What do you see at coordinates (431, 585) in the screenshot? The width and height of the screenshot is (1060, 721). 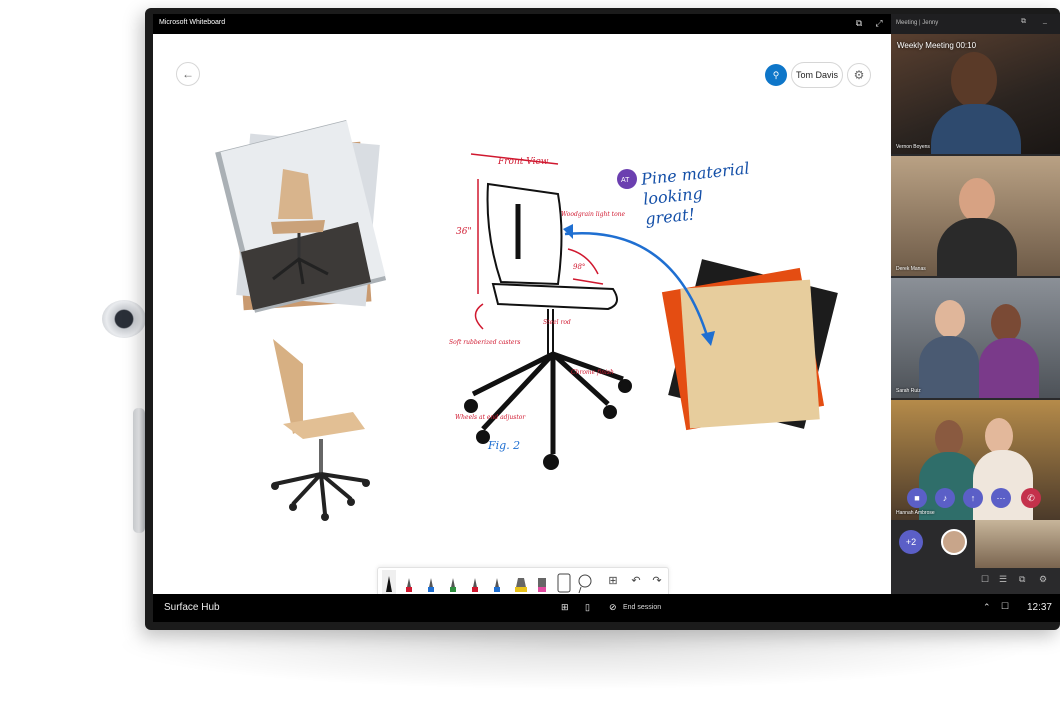 I see `pen-blue-tool` at bounding box center [431, 585].